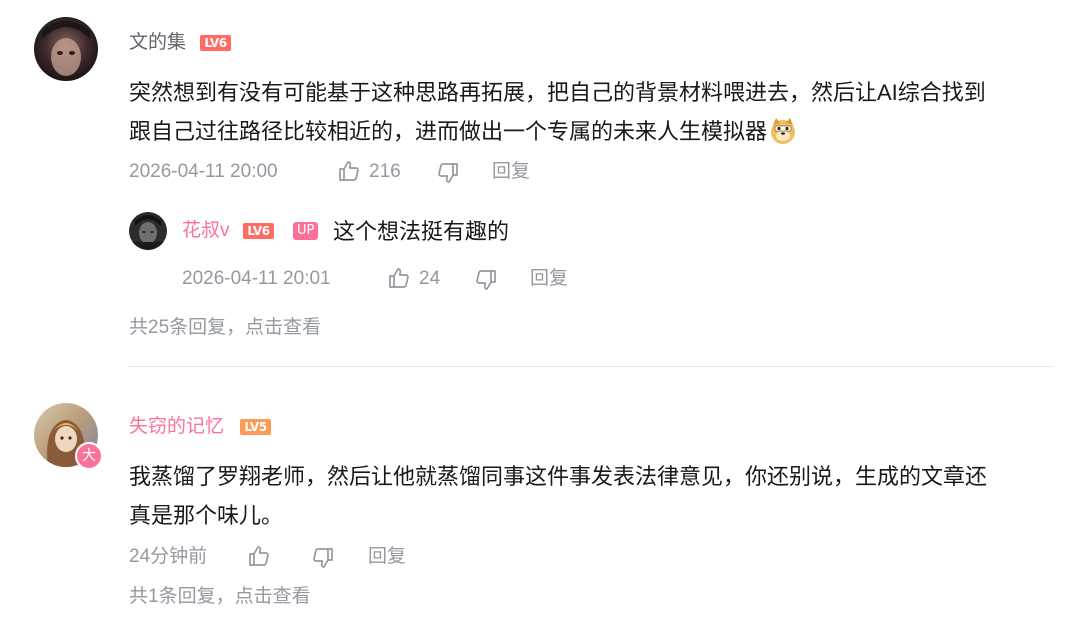 This screenshot has height=624, width=1080. What do you see at coordinates (448, 131) in the screenshot?
I see `comment-text-span: 跟自己过往路径比较相近的，进而做出一个专属的未来人生模拟器` at bounding box center [448, 131].